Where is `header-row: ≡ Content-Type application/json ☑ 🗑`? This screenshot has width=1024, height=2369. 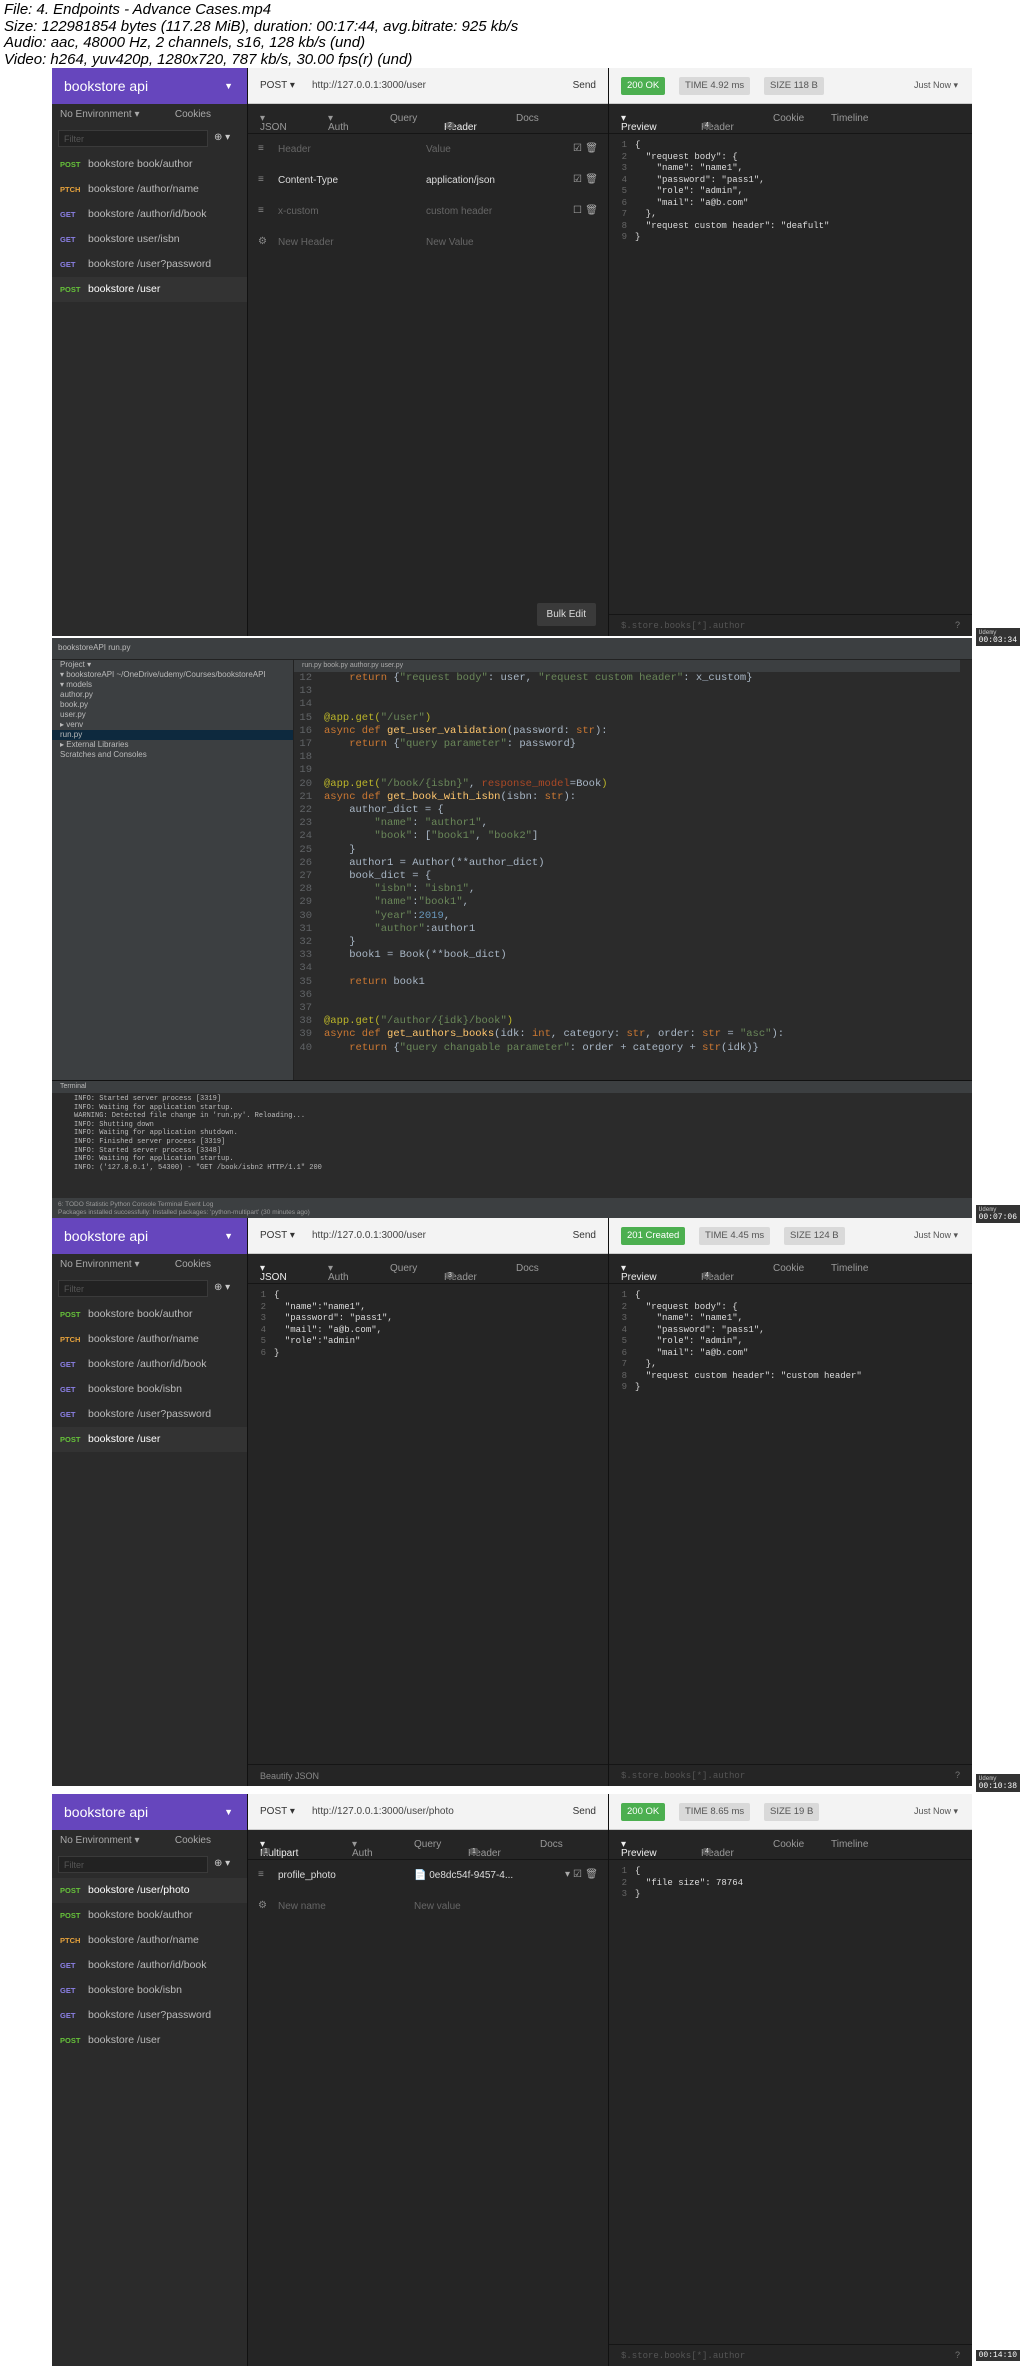 header-row: ≡ Content-Type application/json ☑ 🗑 is located at coordinates (428, 180).